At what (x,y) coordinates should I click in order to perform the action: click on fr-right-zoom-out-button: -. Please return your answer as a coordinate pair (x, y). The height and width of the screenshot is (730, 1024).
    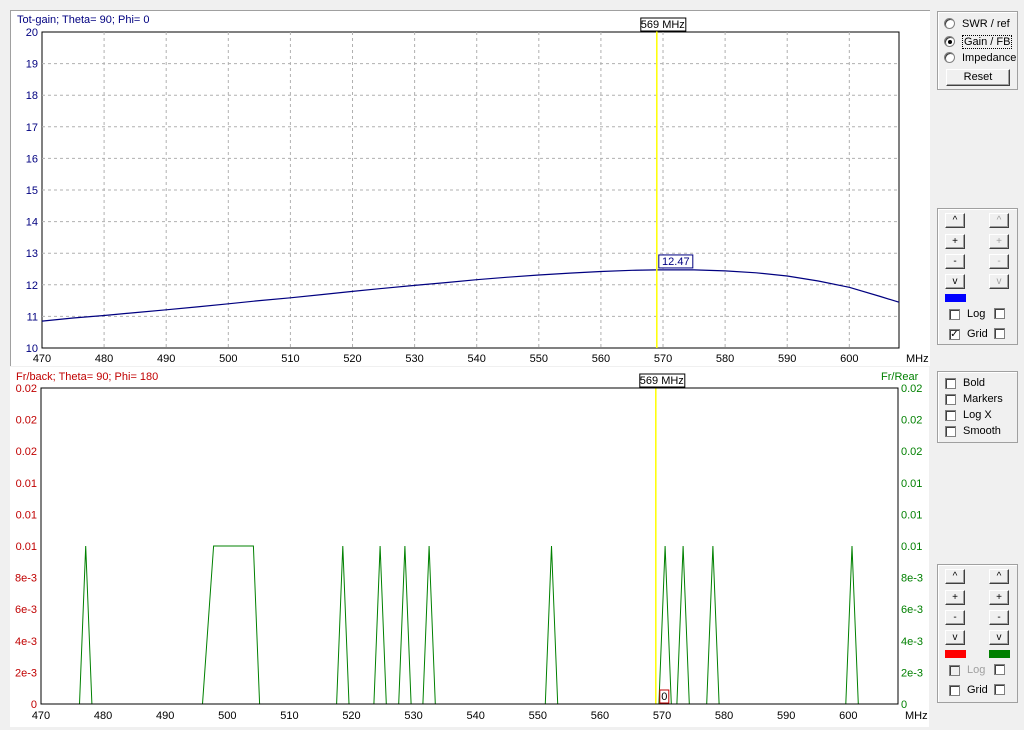
    Looking at the image, I should click on (999, 617).